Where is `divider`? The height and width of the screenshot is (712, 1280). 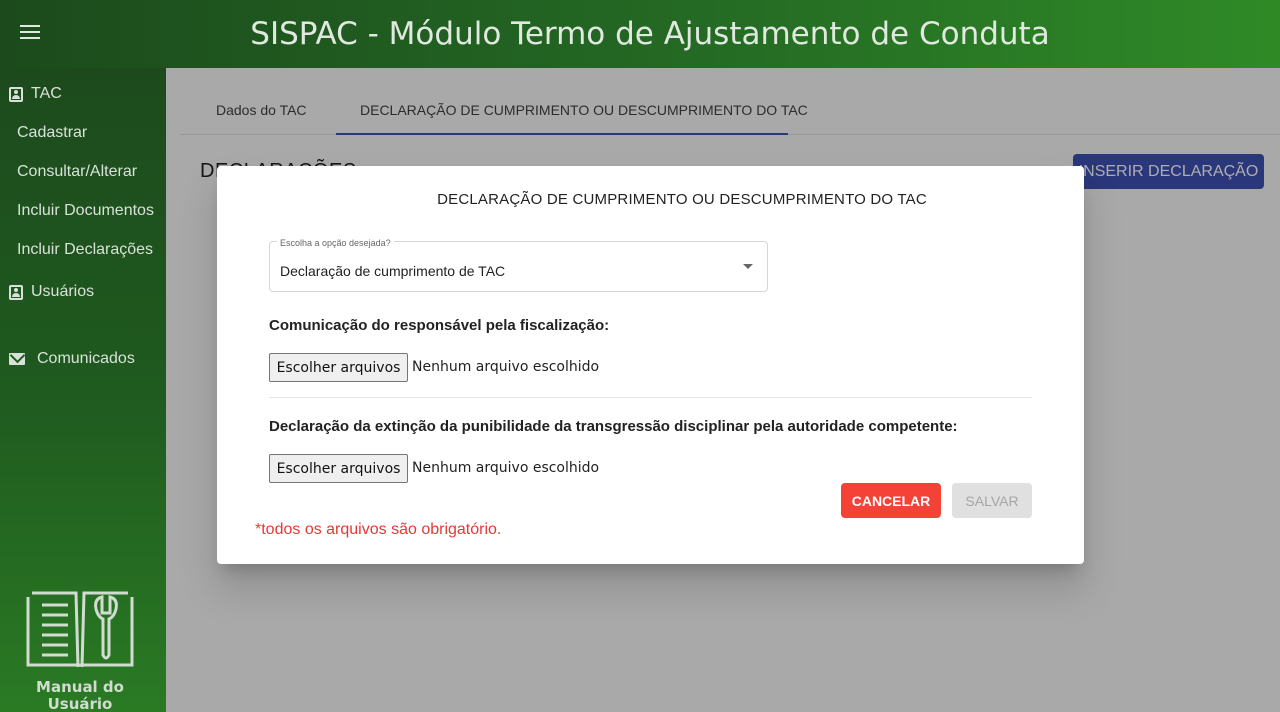
divider is located at coordinates (650, 397).